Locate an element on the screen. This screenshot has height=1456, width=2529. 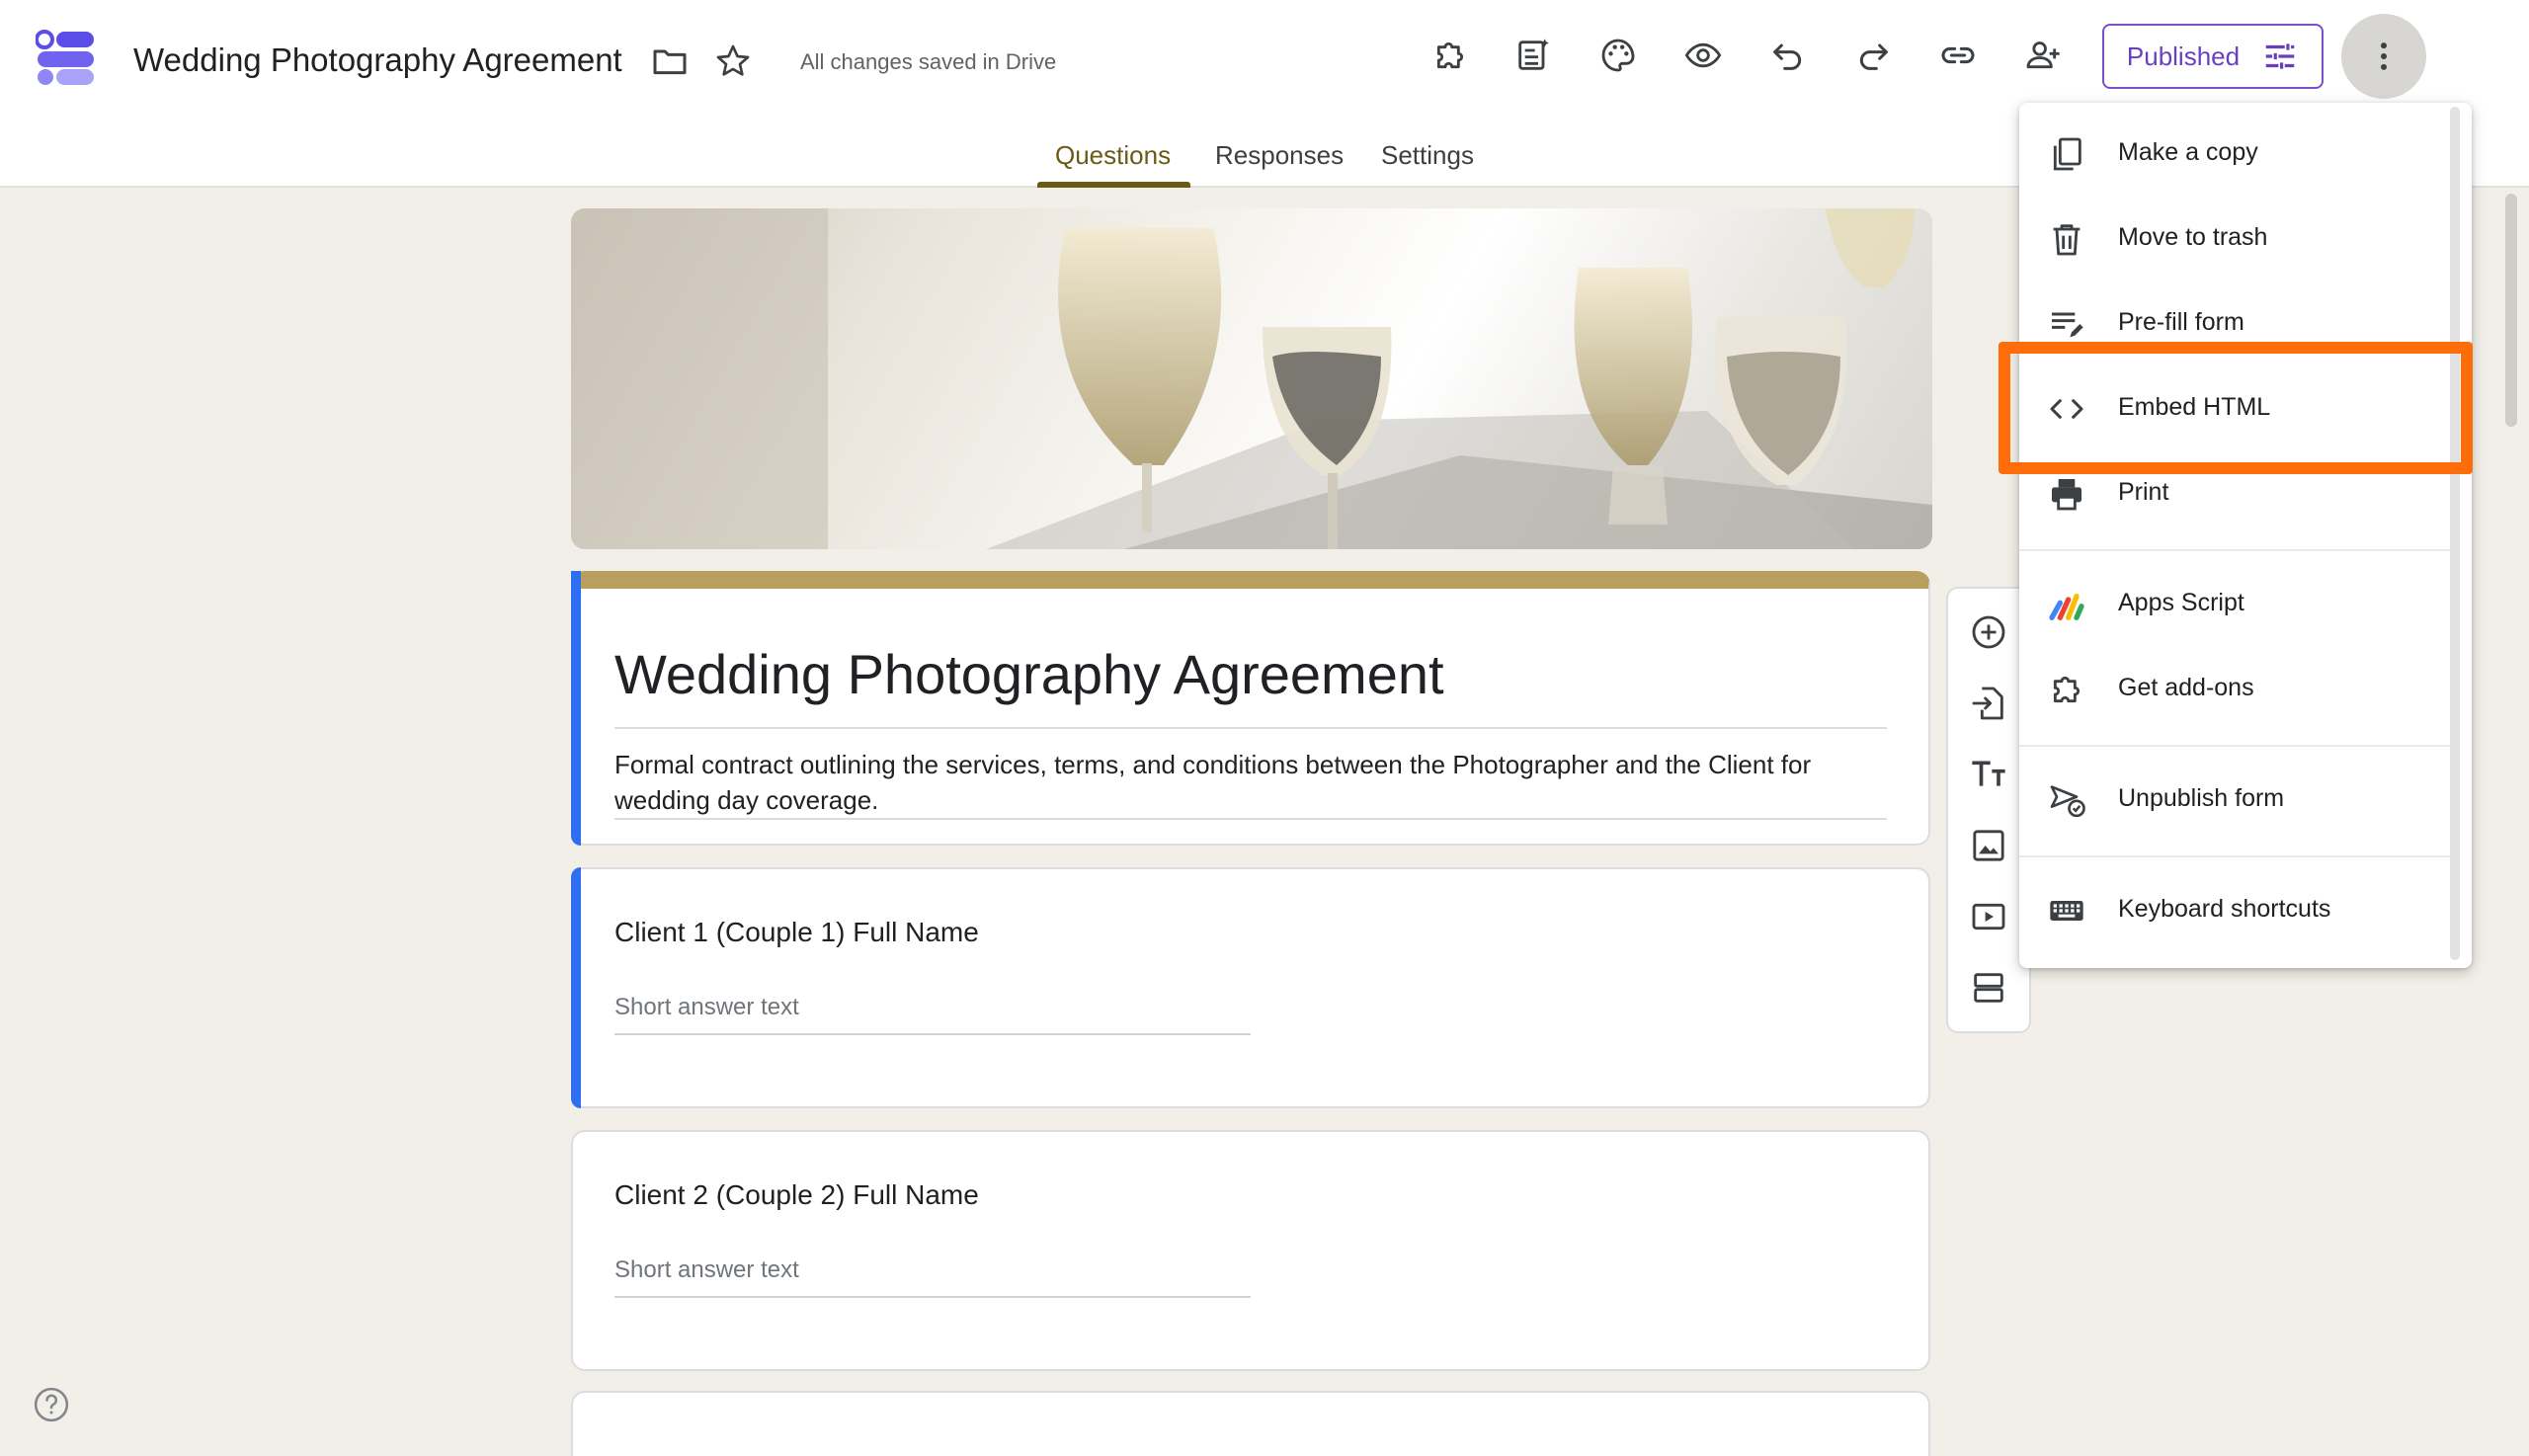
add-section-icon is located at coordinates (1988, 988).